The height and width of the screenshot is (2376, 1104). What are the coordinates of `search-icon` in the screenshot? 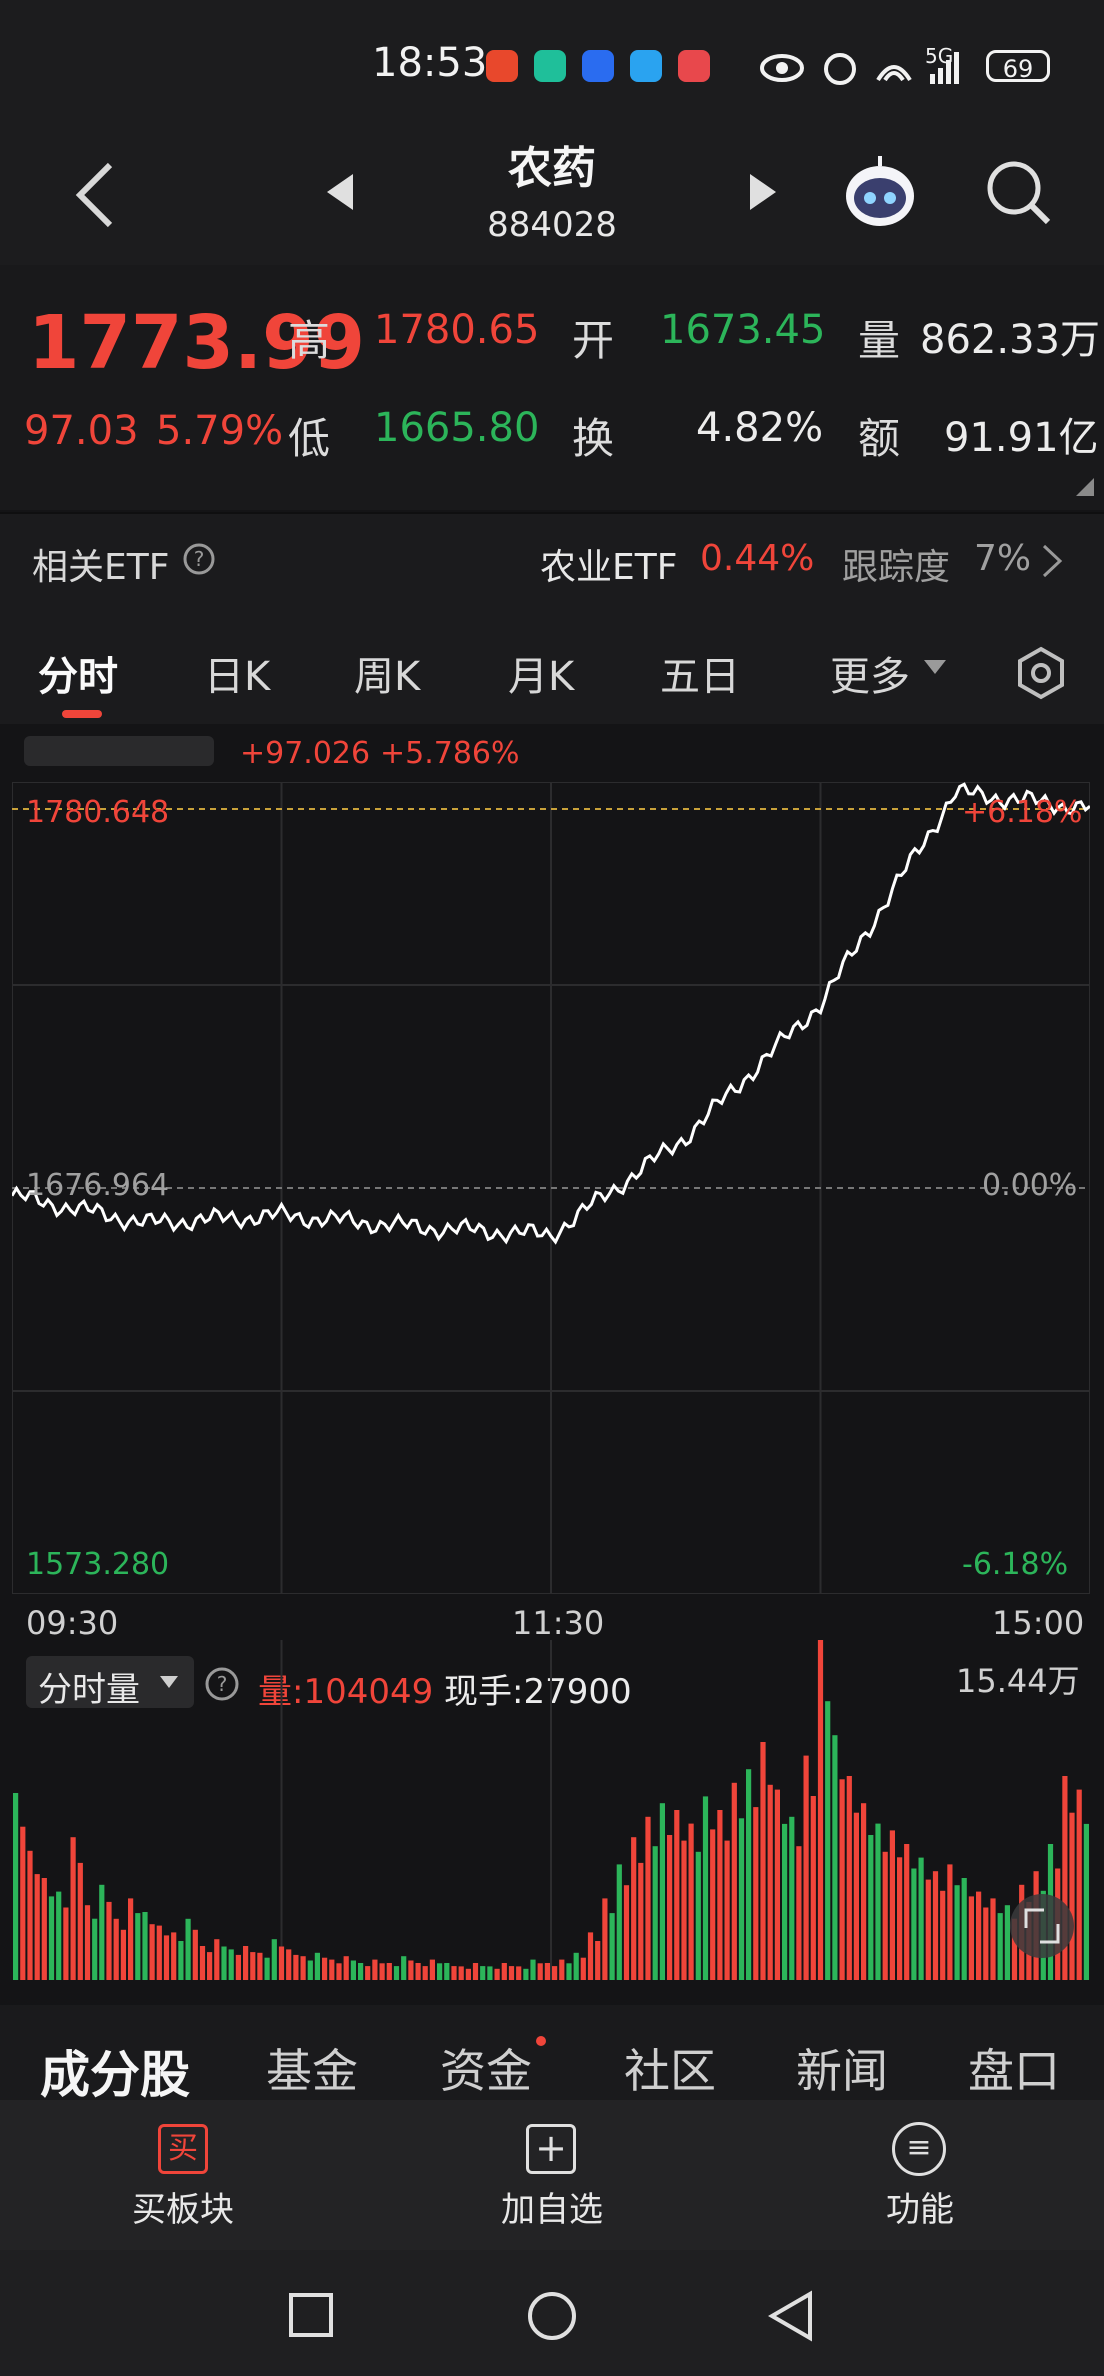 It's located at (1019, 193).